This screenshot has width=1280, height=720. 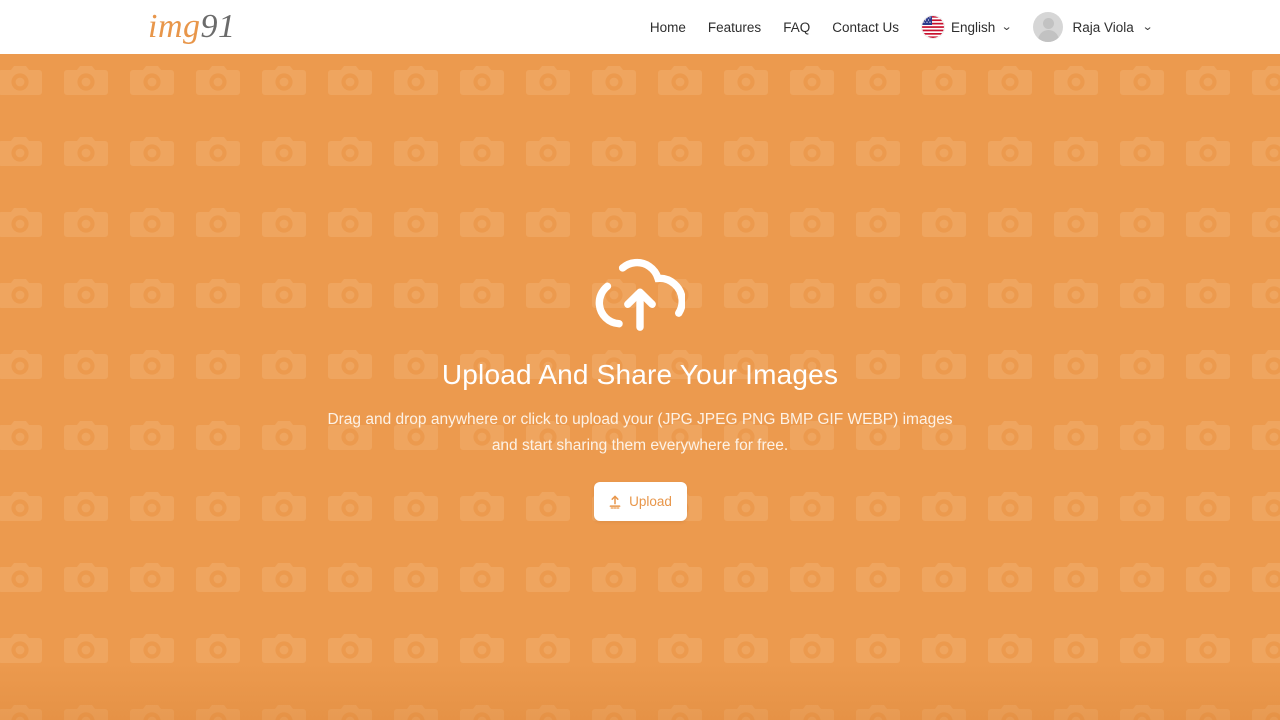 What do you see at coordinates (1048, 27) in the screenshot?
I see `avatar` at bounding box center [1048, 27].